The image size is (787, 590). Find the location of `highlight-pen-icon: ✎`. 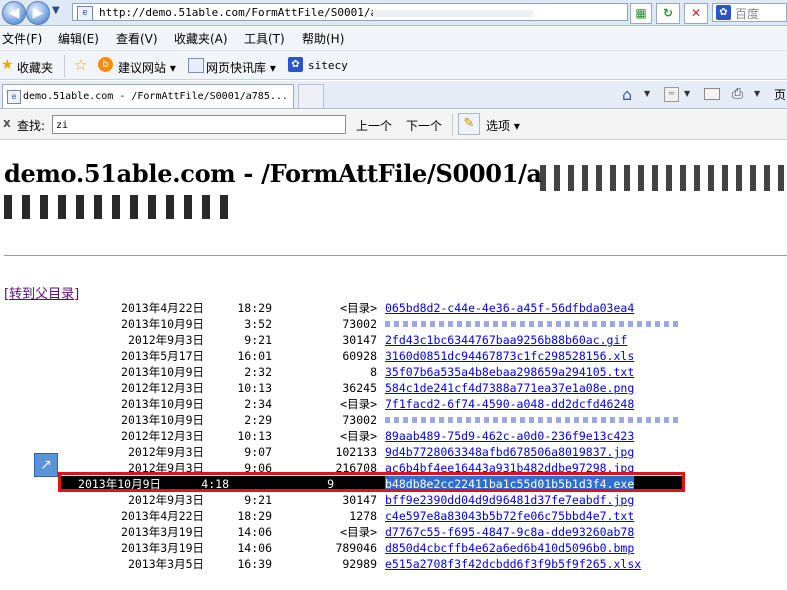

highlight-pen-icon: ✎ is located at coordinates (469, 124).